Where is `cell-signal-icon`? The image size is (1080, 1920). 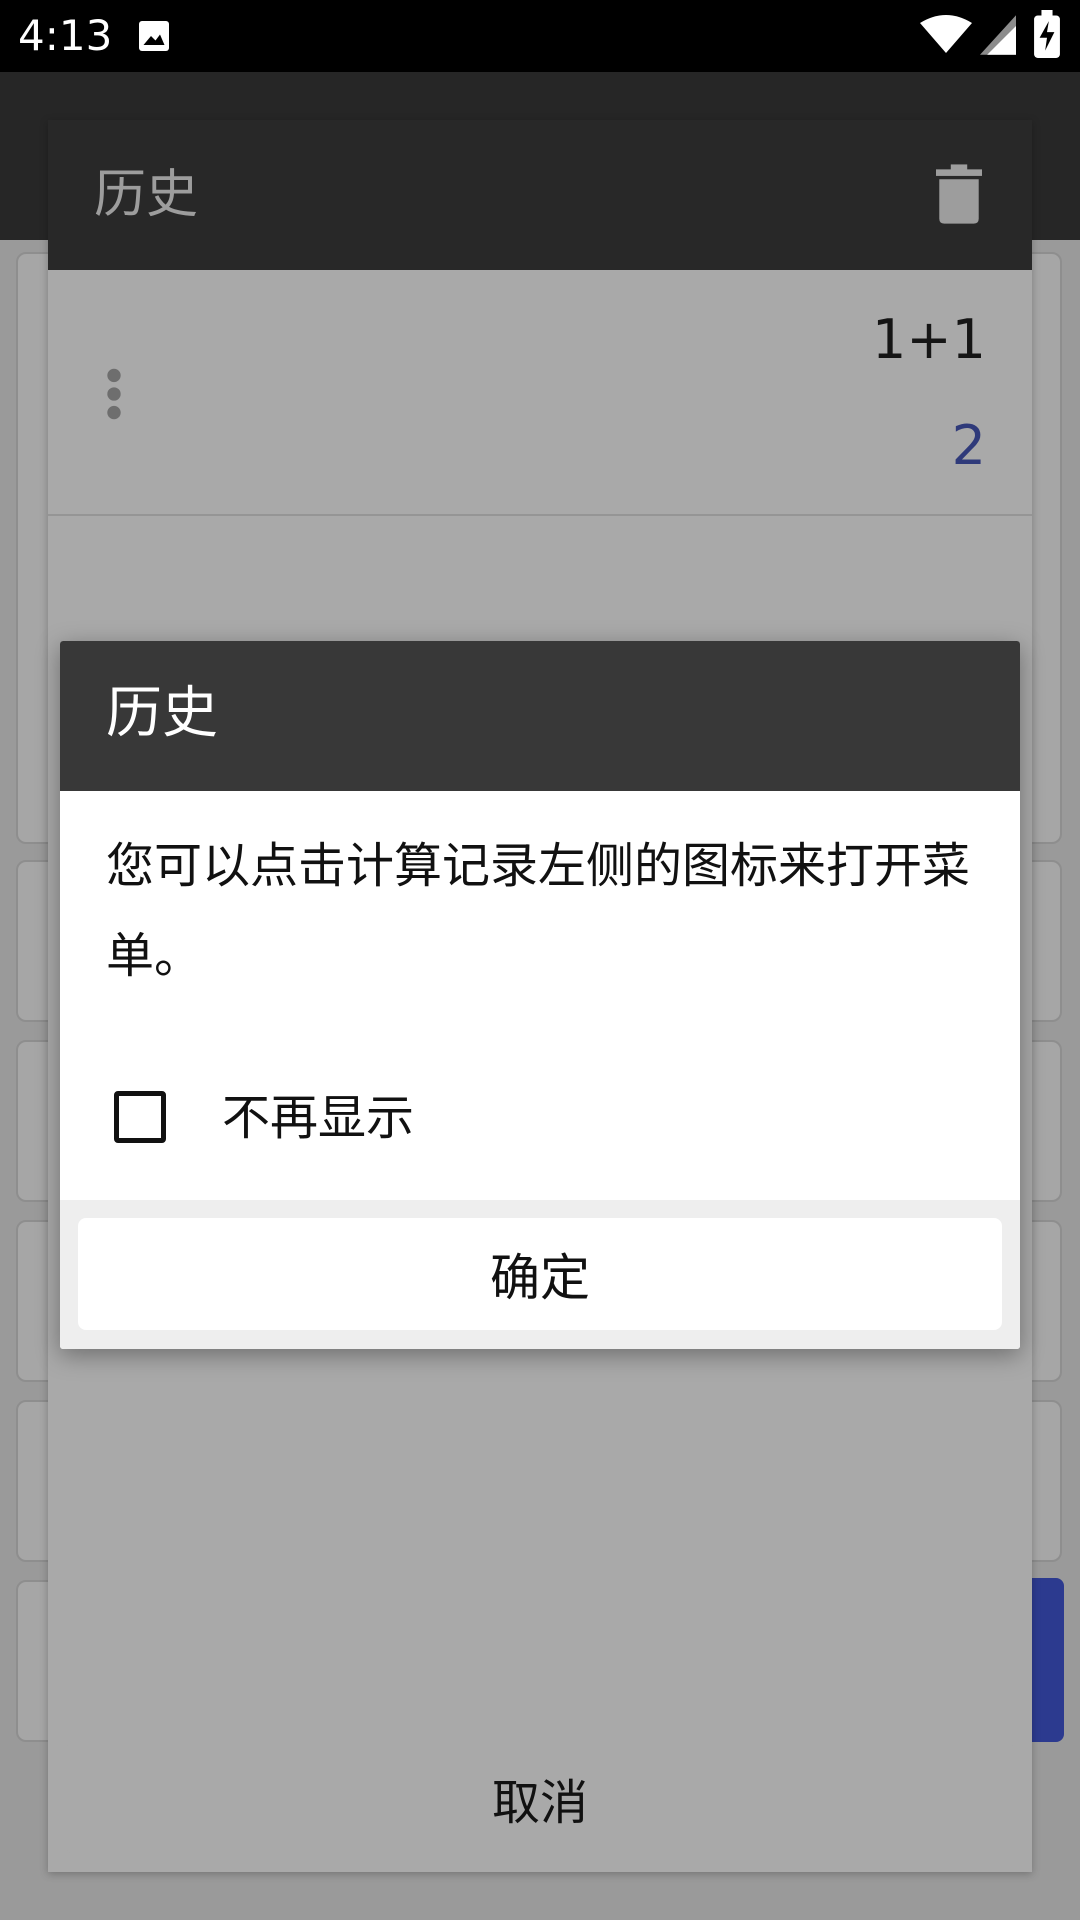 cell-signal-icon is located at coordinates (998, 35).